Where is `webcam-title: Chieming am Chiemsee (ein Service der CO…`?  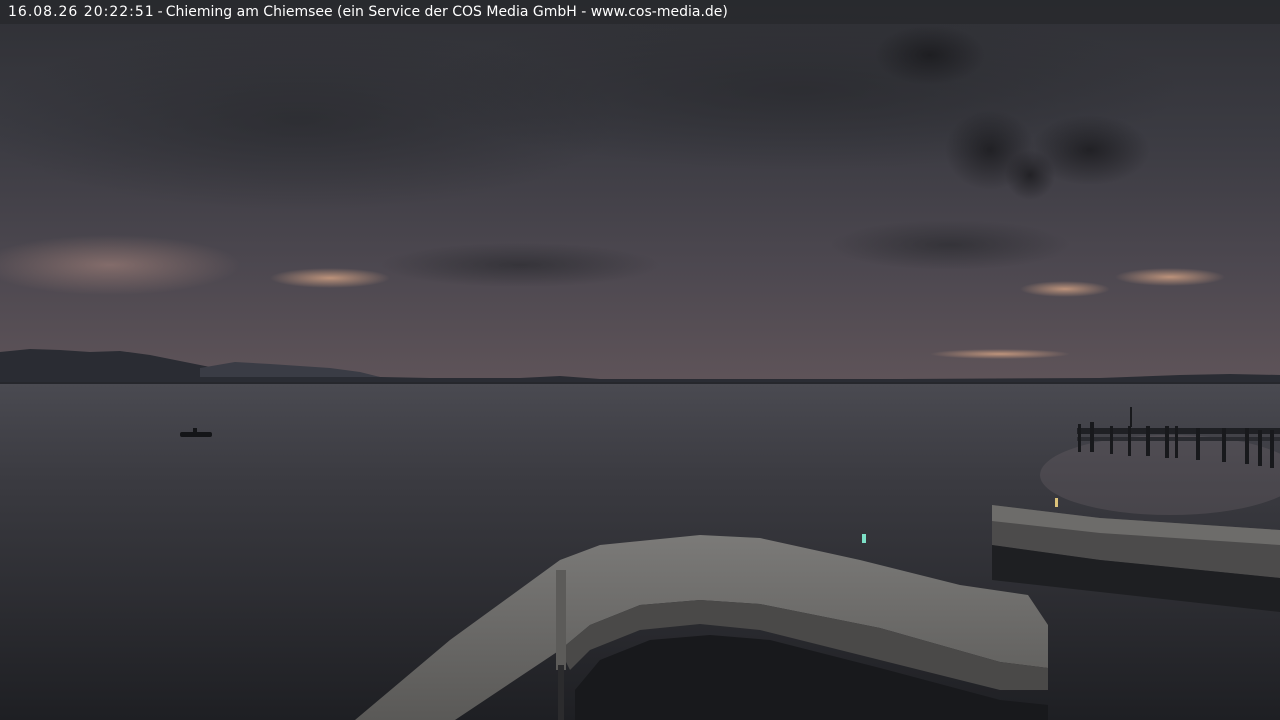
webcam-title: Chieming am Chiemsee (ein Service der CO… is located at coordinates (446, 12).